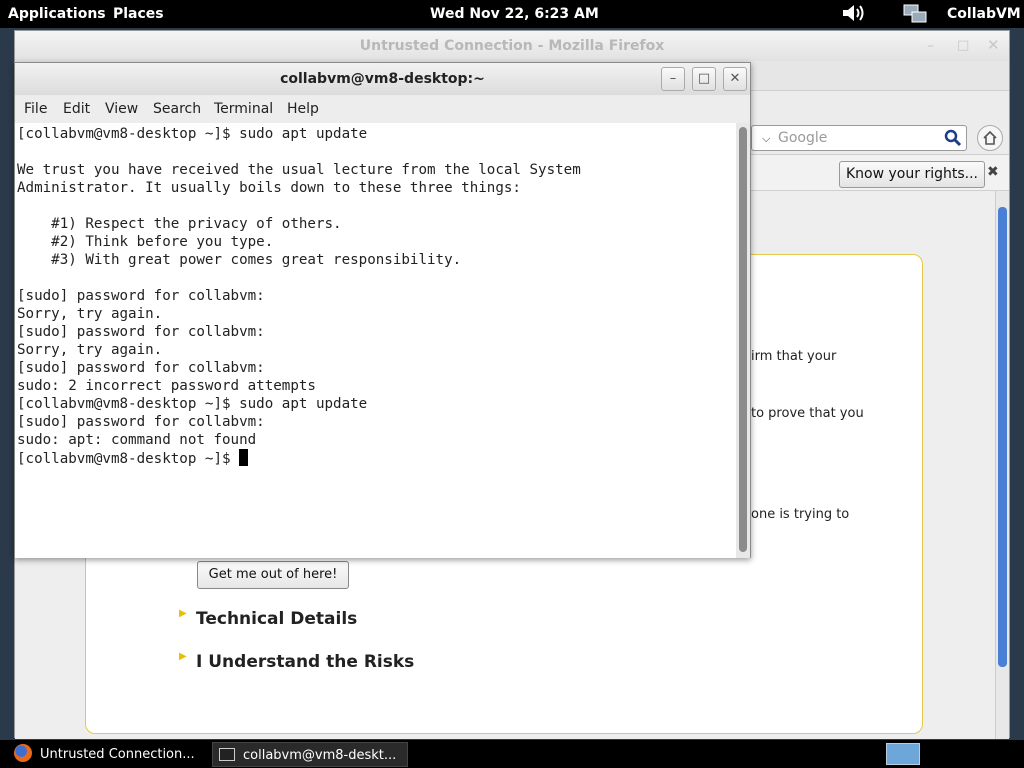 This screenshot has width=1024, height=768. What do you see at coordinates (859, 138) in the screenshot?
I see `search-box: ⌵ Google` at bounding box center [859, 138].